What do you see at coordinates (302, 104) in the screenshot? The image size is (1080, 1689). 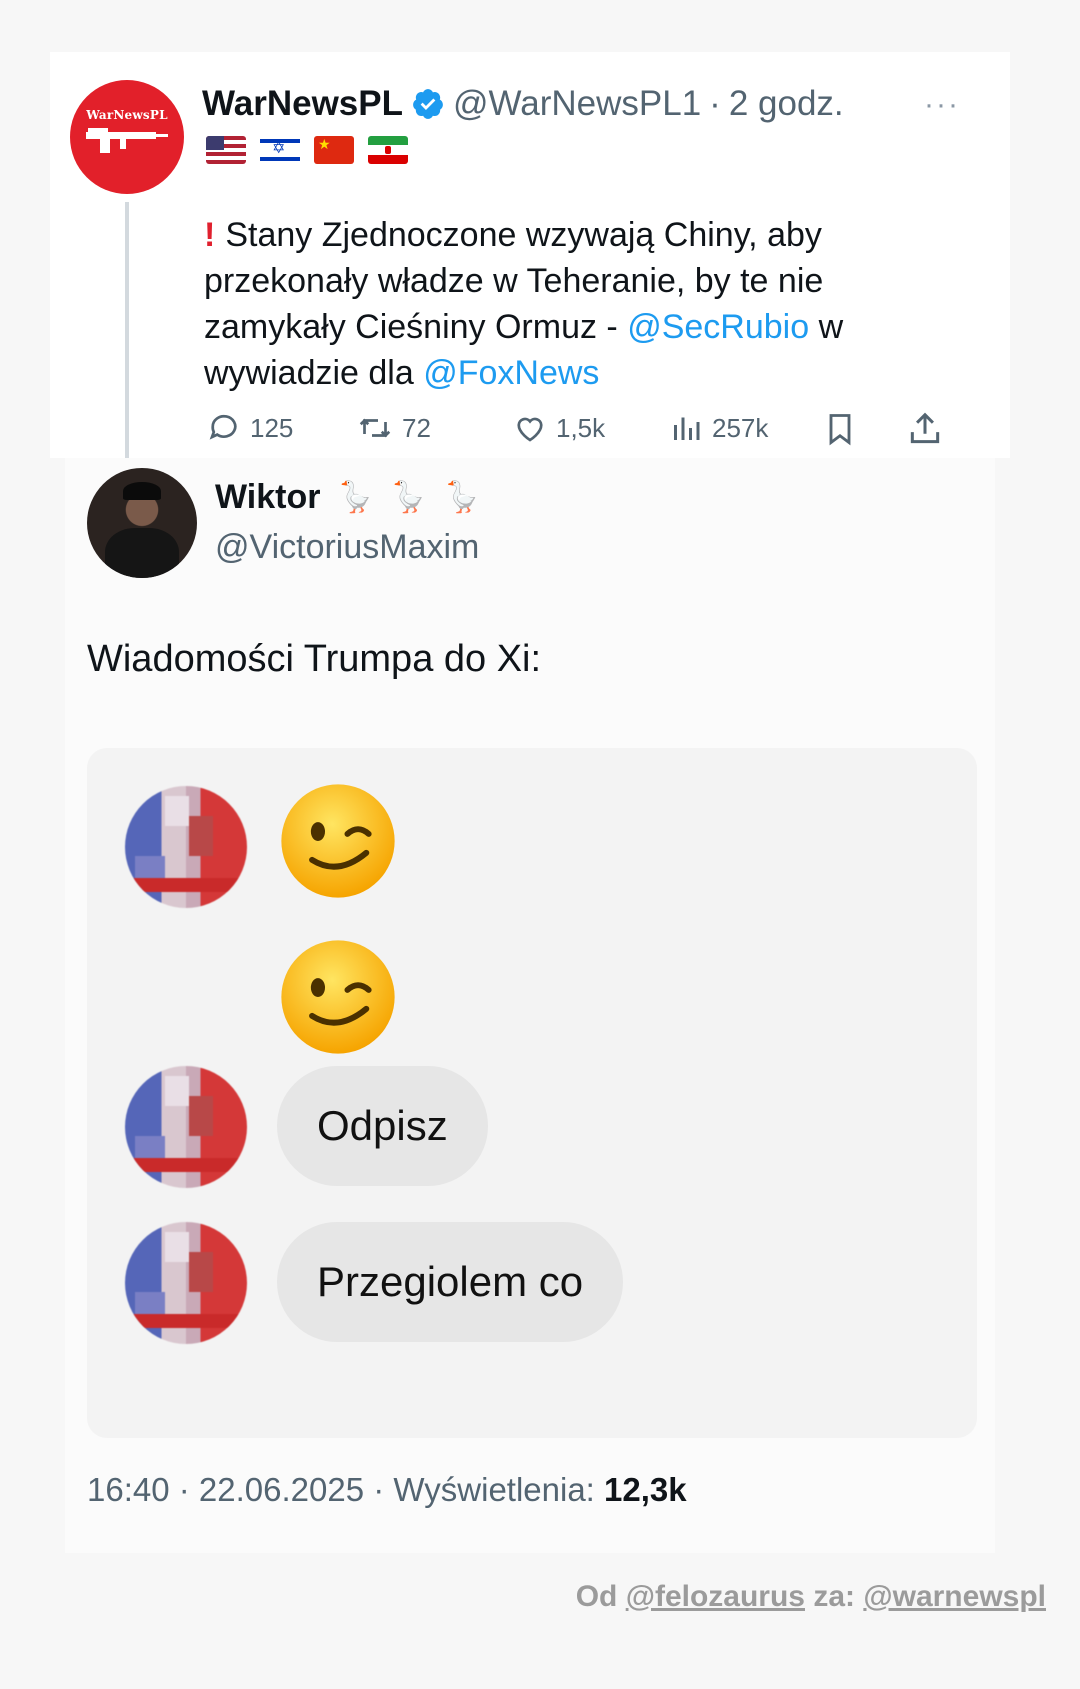 I see `author-name: WarNewsPL` at bounding box center [302, 104].